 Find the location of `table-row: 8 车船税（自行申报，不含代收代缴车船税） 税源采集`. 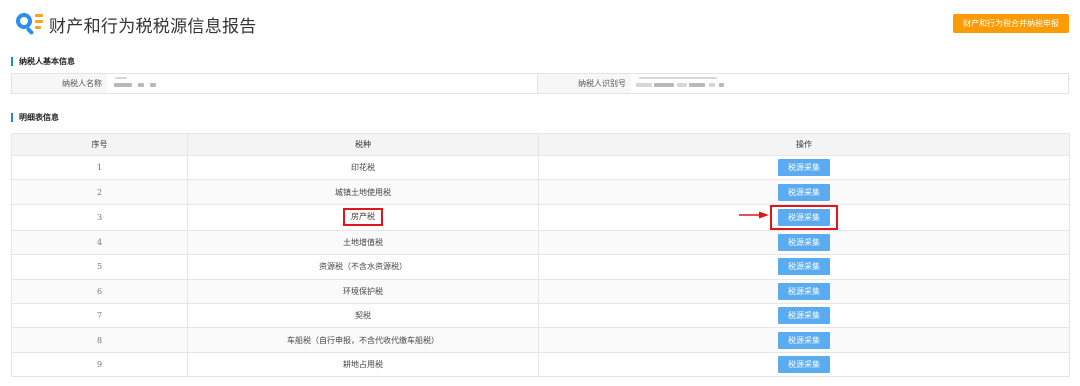

table-row: 8 车船税（自行申报，不含代收代缴车船税） 税源采集 is located at coordinates (540, 340).